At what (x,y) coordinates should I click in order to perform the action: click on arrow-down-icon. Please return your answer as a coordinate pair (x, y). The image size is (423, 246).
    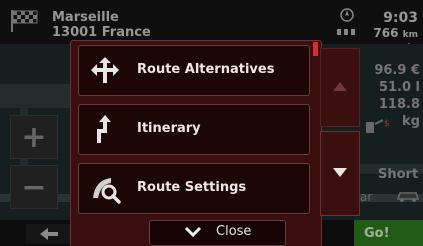
    Looking at the image, I should click on (340, 172).